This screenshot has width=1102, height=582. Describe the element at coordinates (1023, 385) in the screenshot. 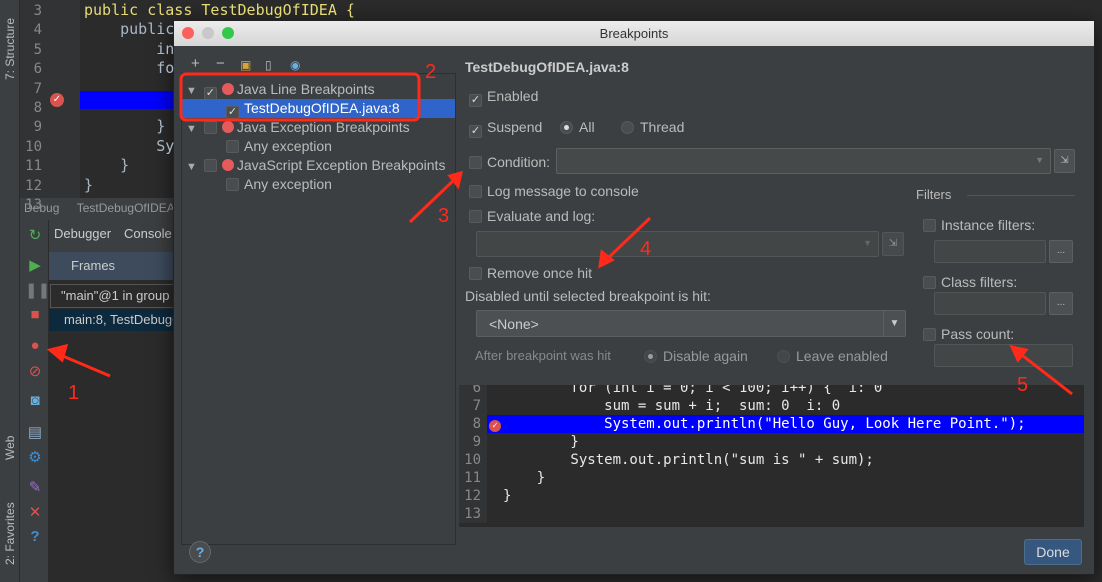

I see `annotation-number: 5` at that location.